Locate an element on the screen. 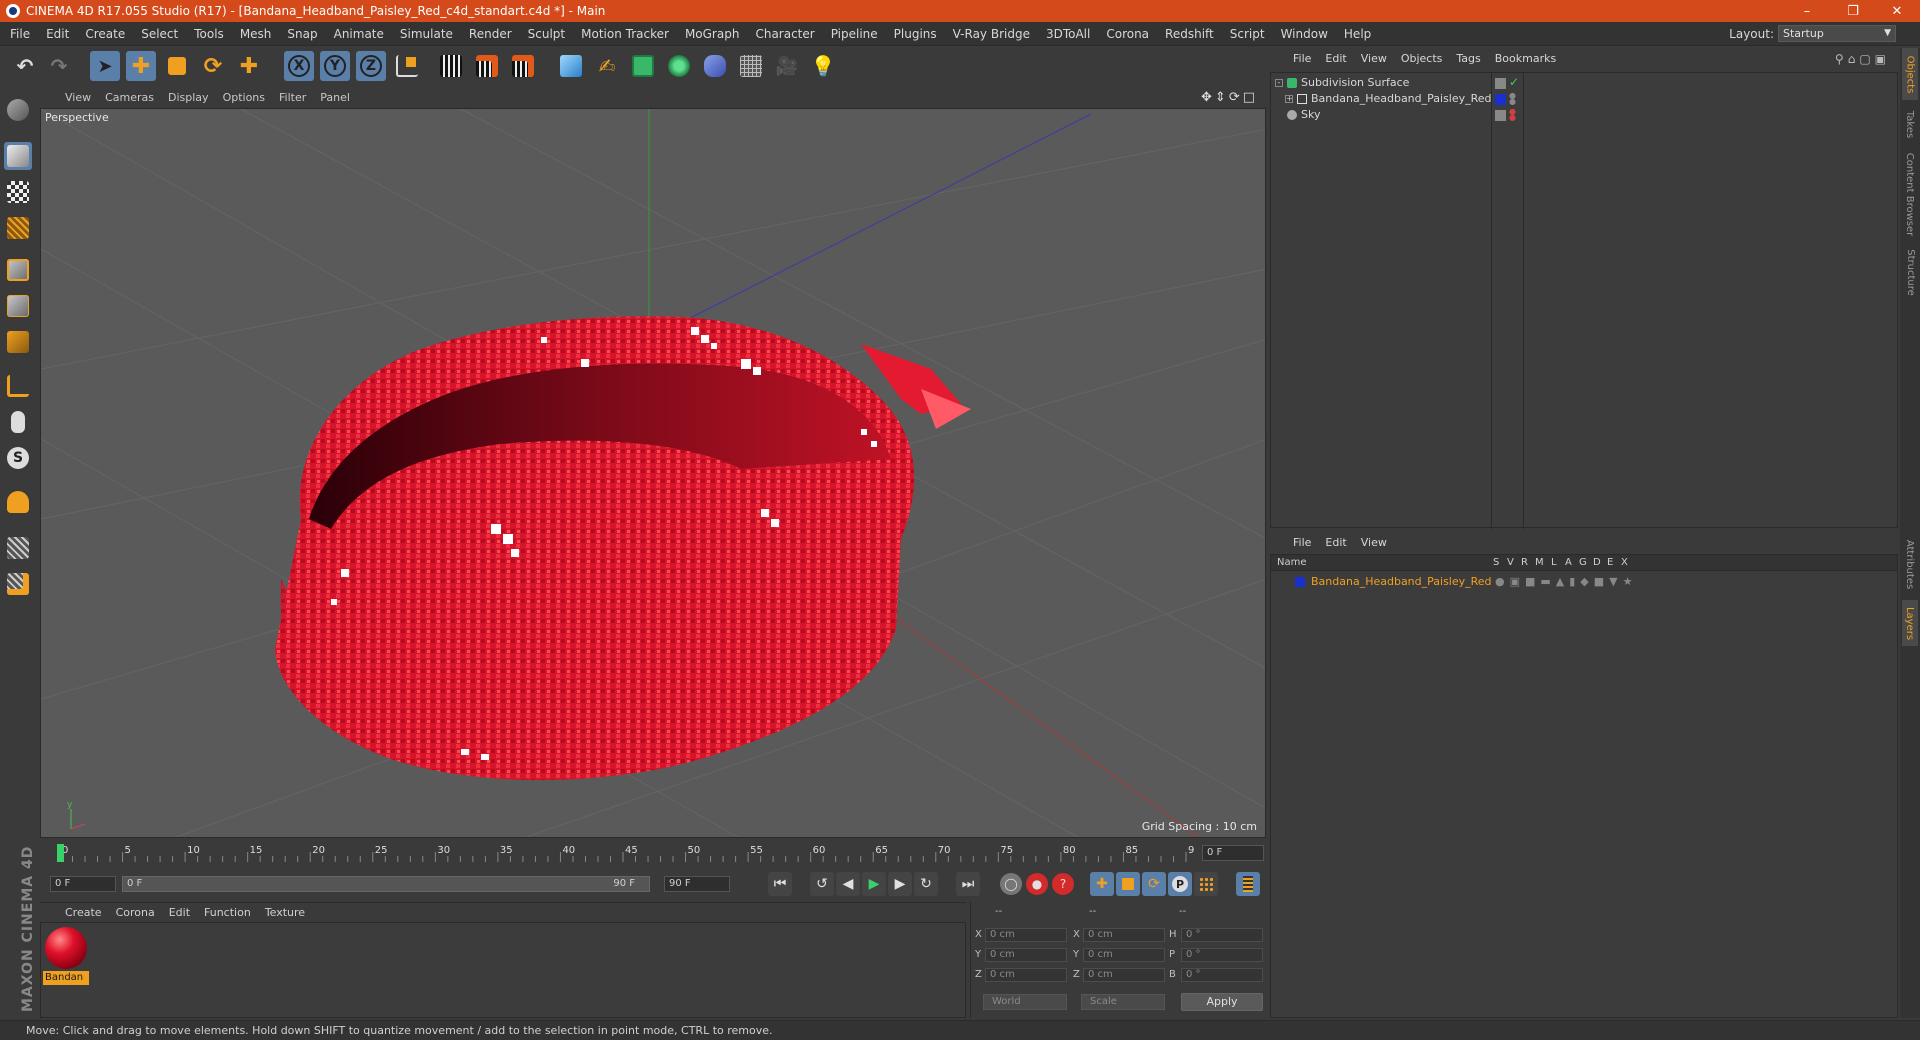  menu-motion-tracker: Motion Tracker is located at coordinates (625, 34).